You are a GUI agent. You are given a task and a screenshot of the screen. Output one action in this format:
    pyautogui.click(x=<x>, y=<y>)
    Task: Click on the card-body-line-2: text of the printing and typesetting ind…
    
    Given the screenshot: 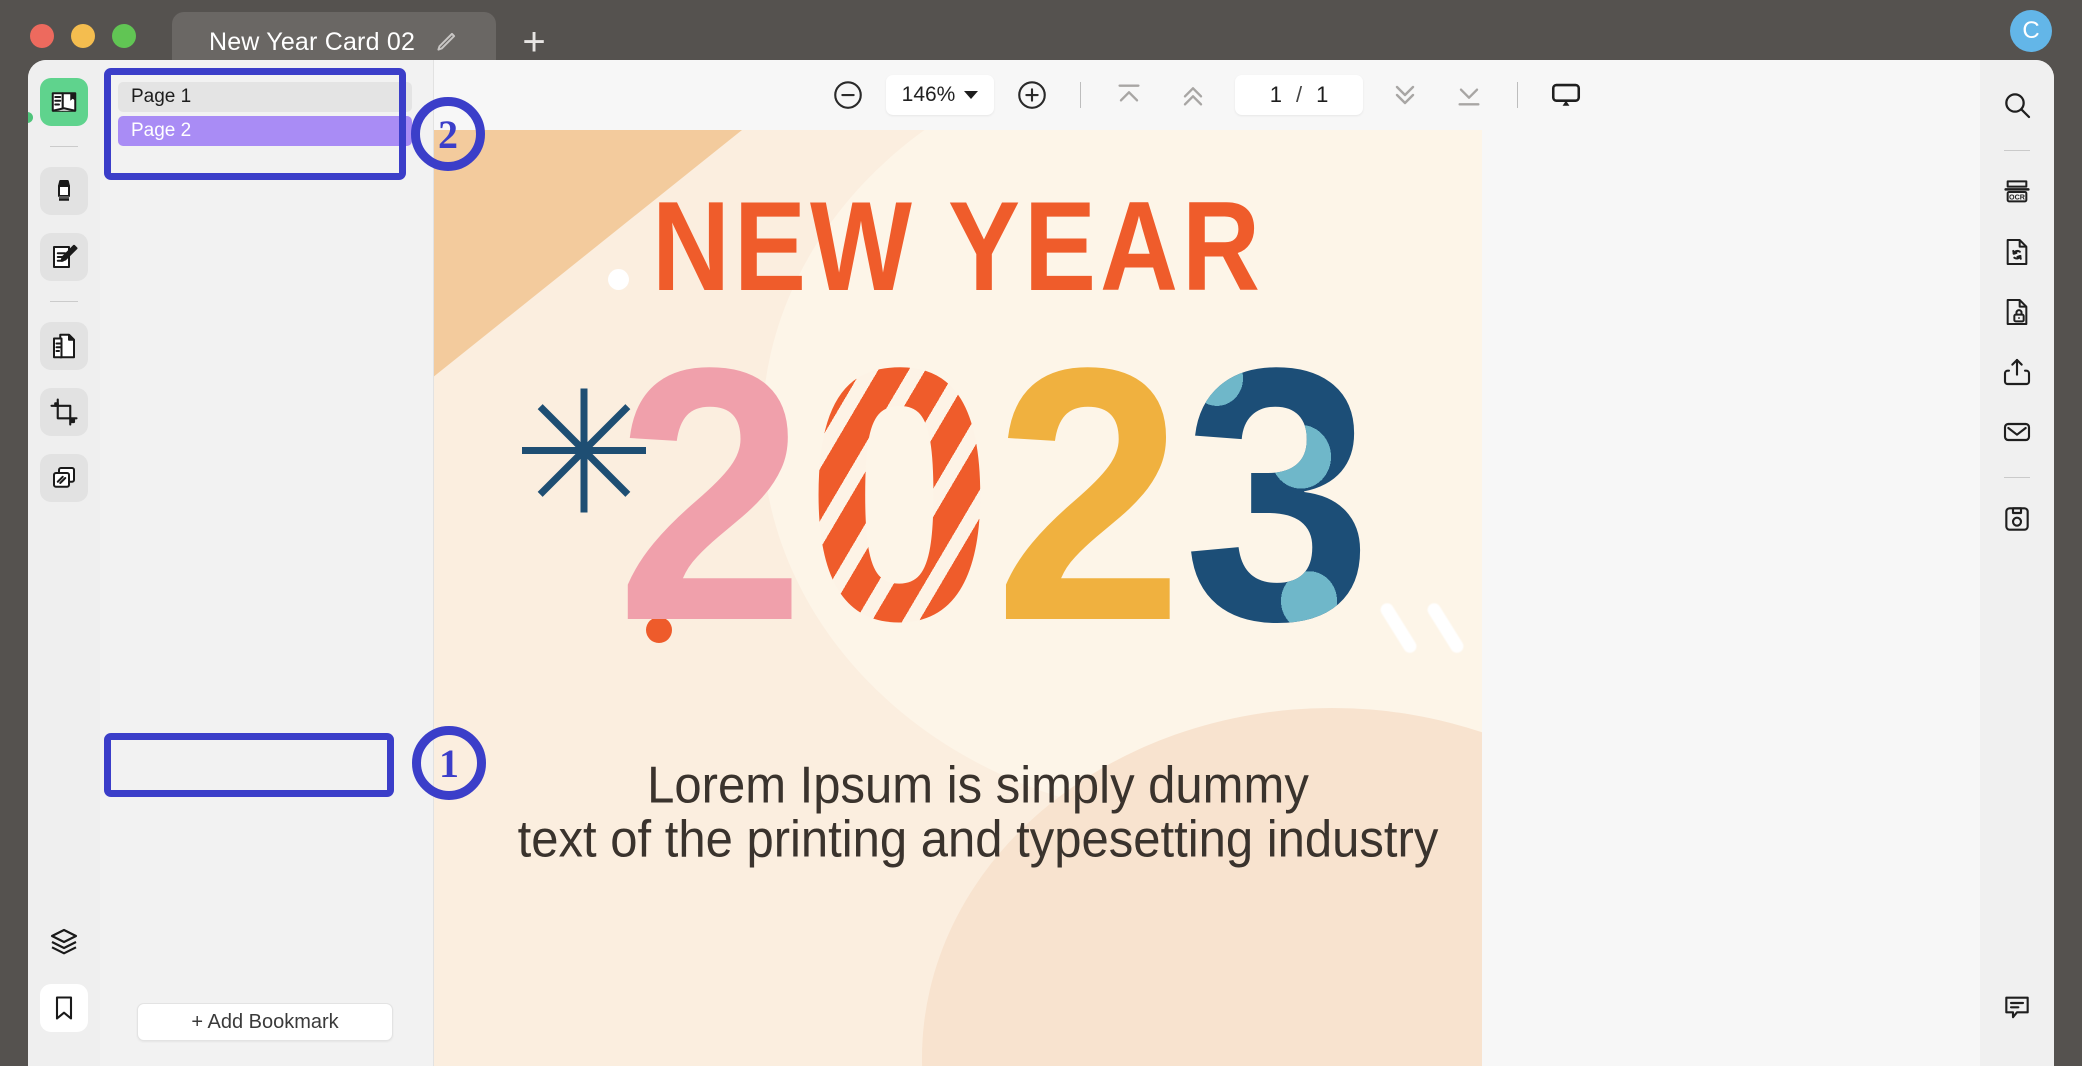 What is the action you would take?
    pyautogui.click(x=978, y=840)
    